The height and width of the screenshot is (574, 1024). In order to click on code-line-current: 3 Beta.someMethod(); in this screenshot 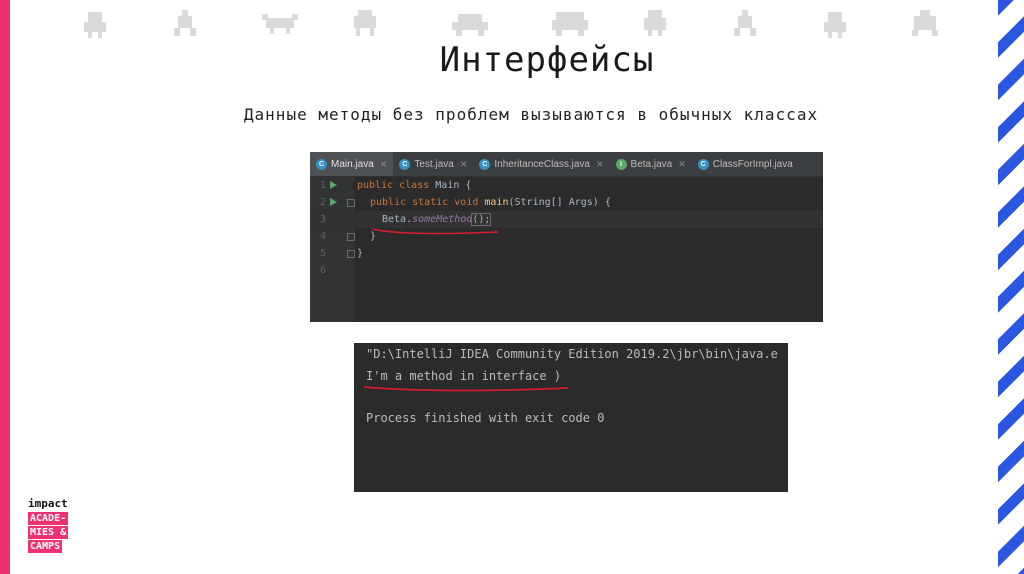, I will do `click(566, 219)`.